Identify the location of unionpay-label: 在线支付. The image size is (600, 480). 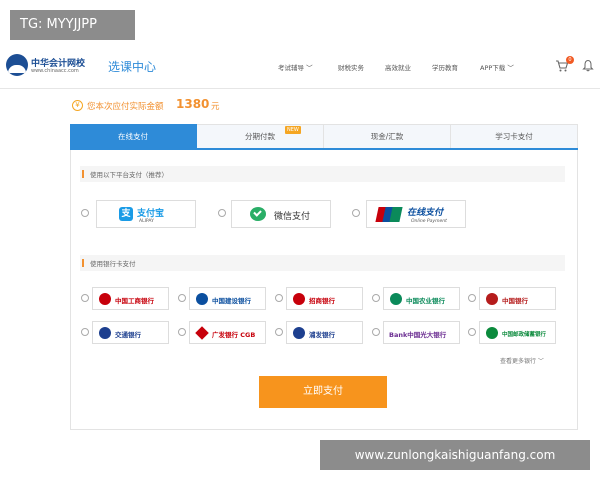
(425, 213).